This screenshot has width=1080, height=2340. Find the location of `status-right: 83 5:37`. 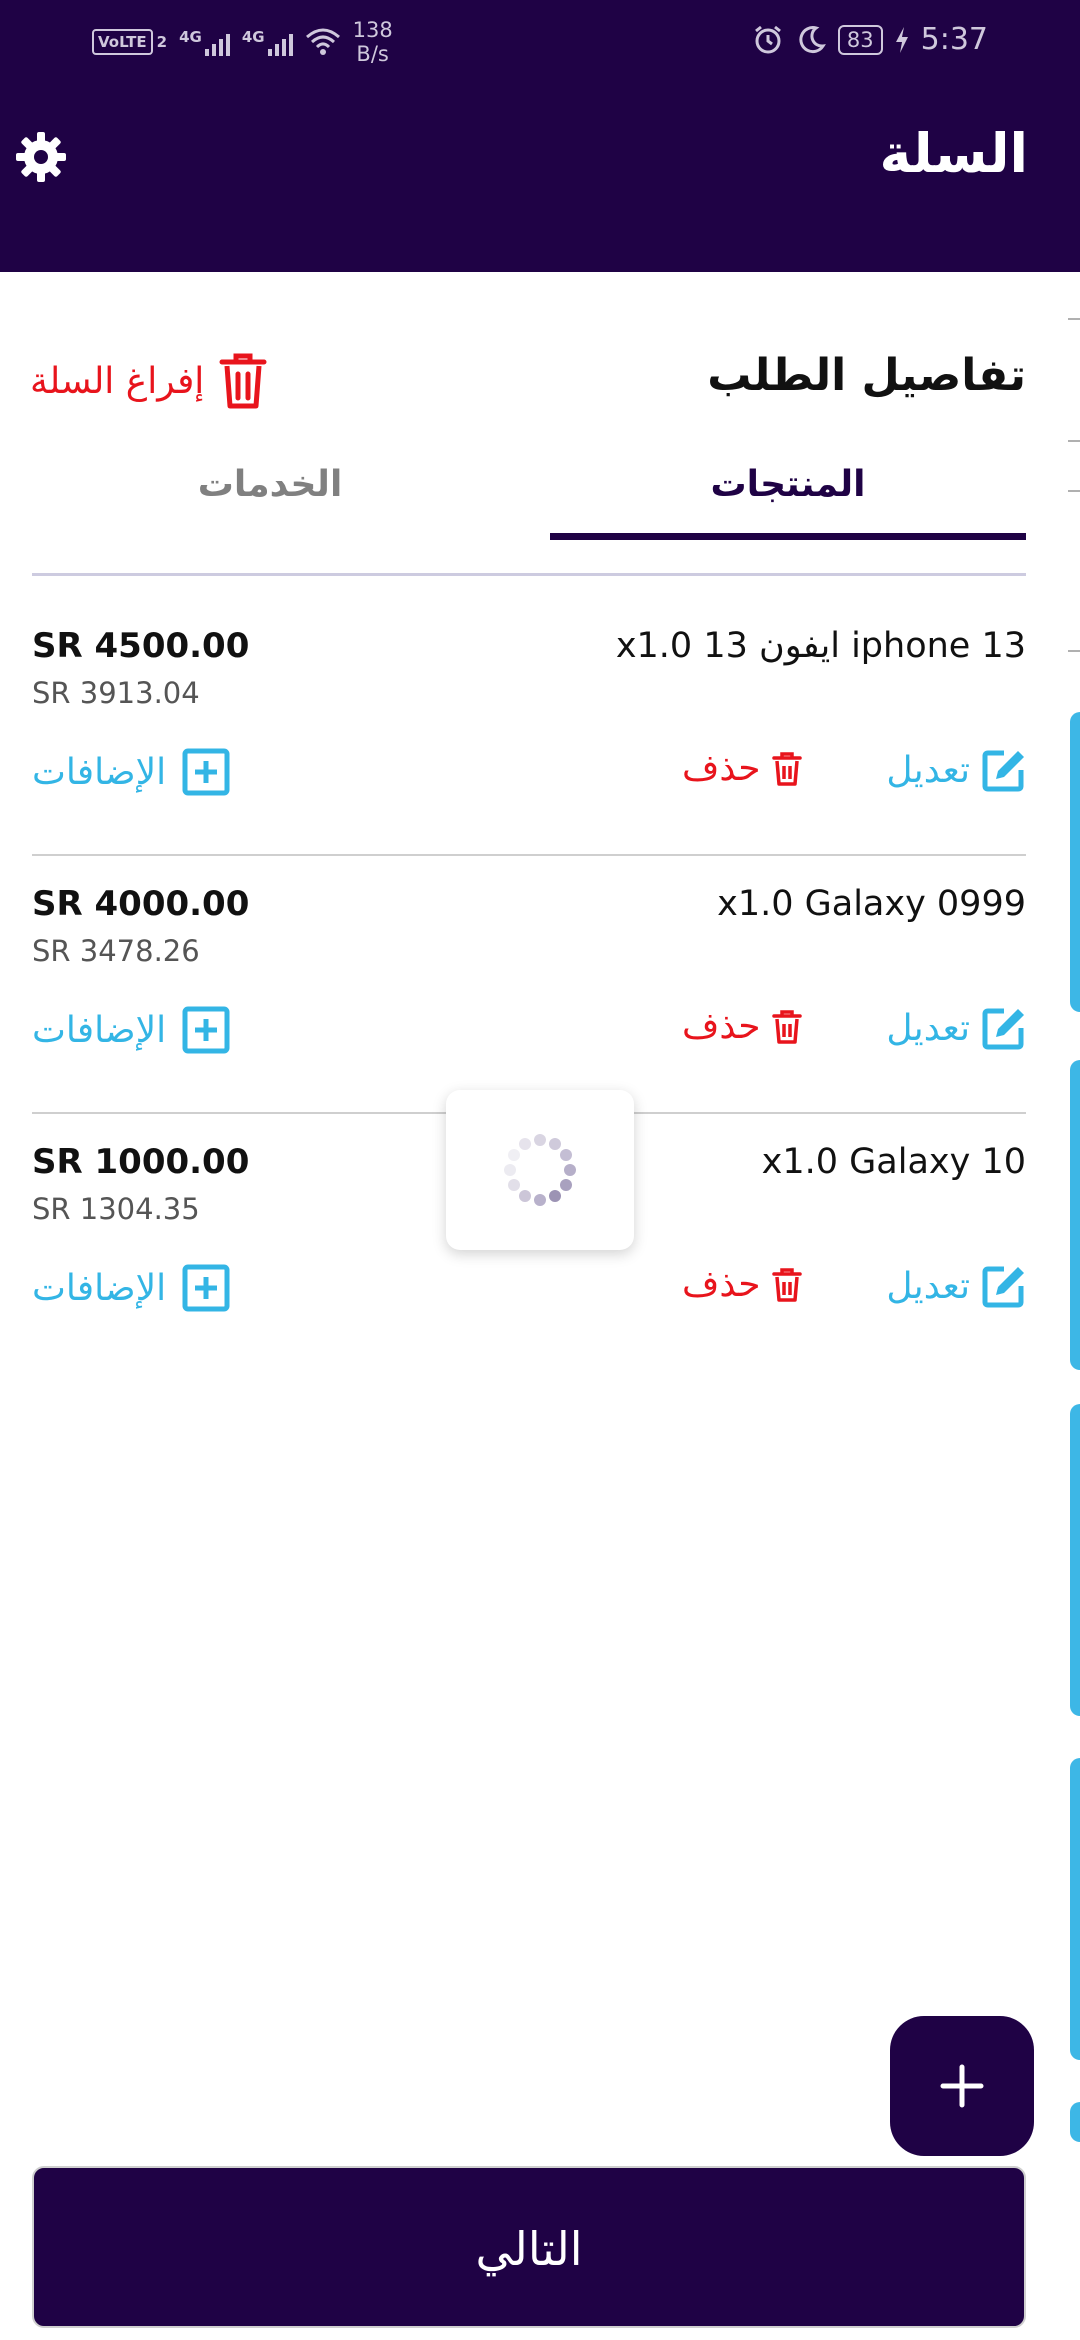

status-right: 83 5:37 is located at coordinates (870, 39).